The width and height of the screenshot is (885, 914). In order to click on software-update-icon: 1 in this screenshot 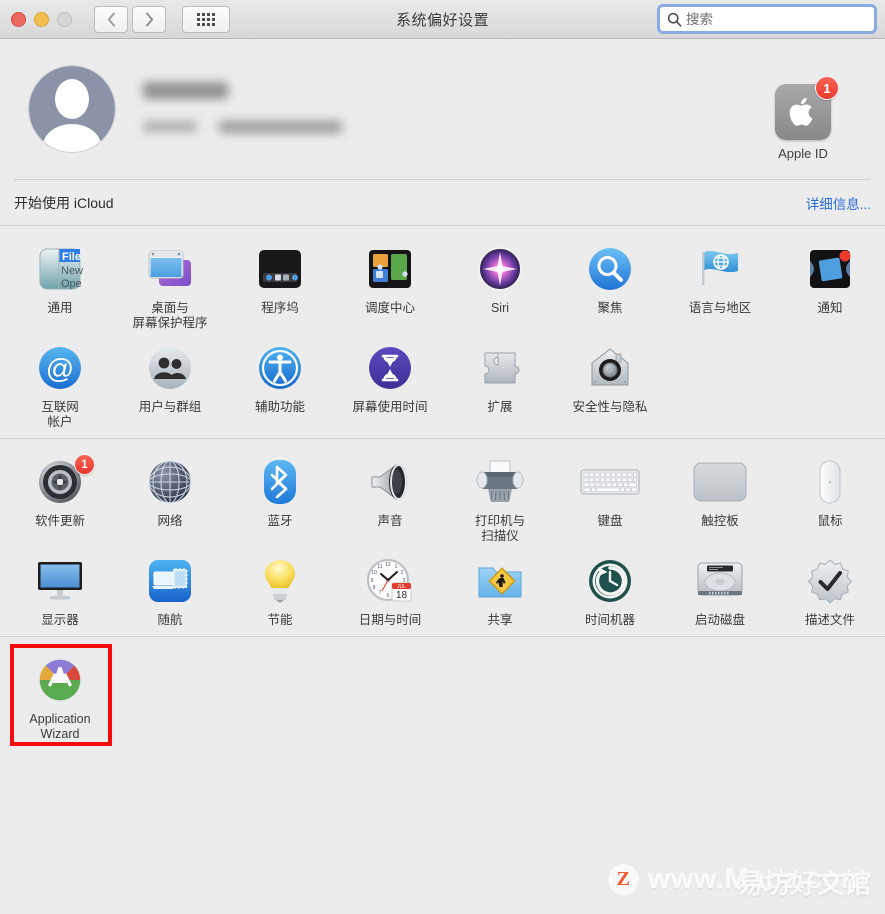, I will do `click(60, 480)`.